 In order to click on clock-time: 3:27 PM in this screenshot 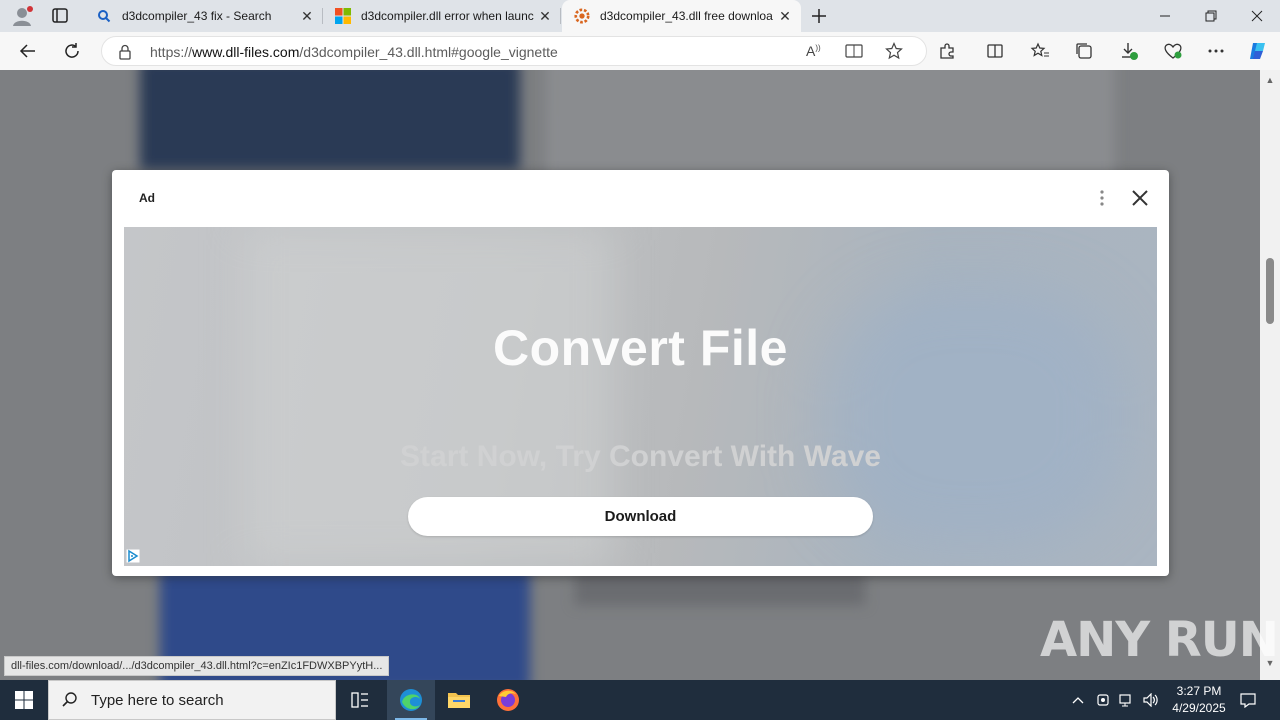, I will do `click(1199, 691)`.